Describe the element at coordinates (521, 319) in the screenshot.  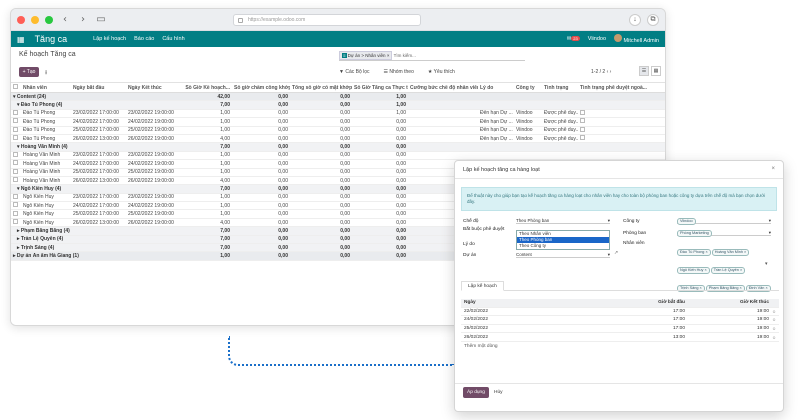
I see `plan-date: 24/02/2022` at that location.